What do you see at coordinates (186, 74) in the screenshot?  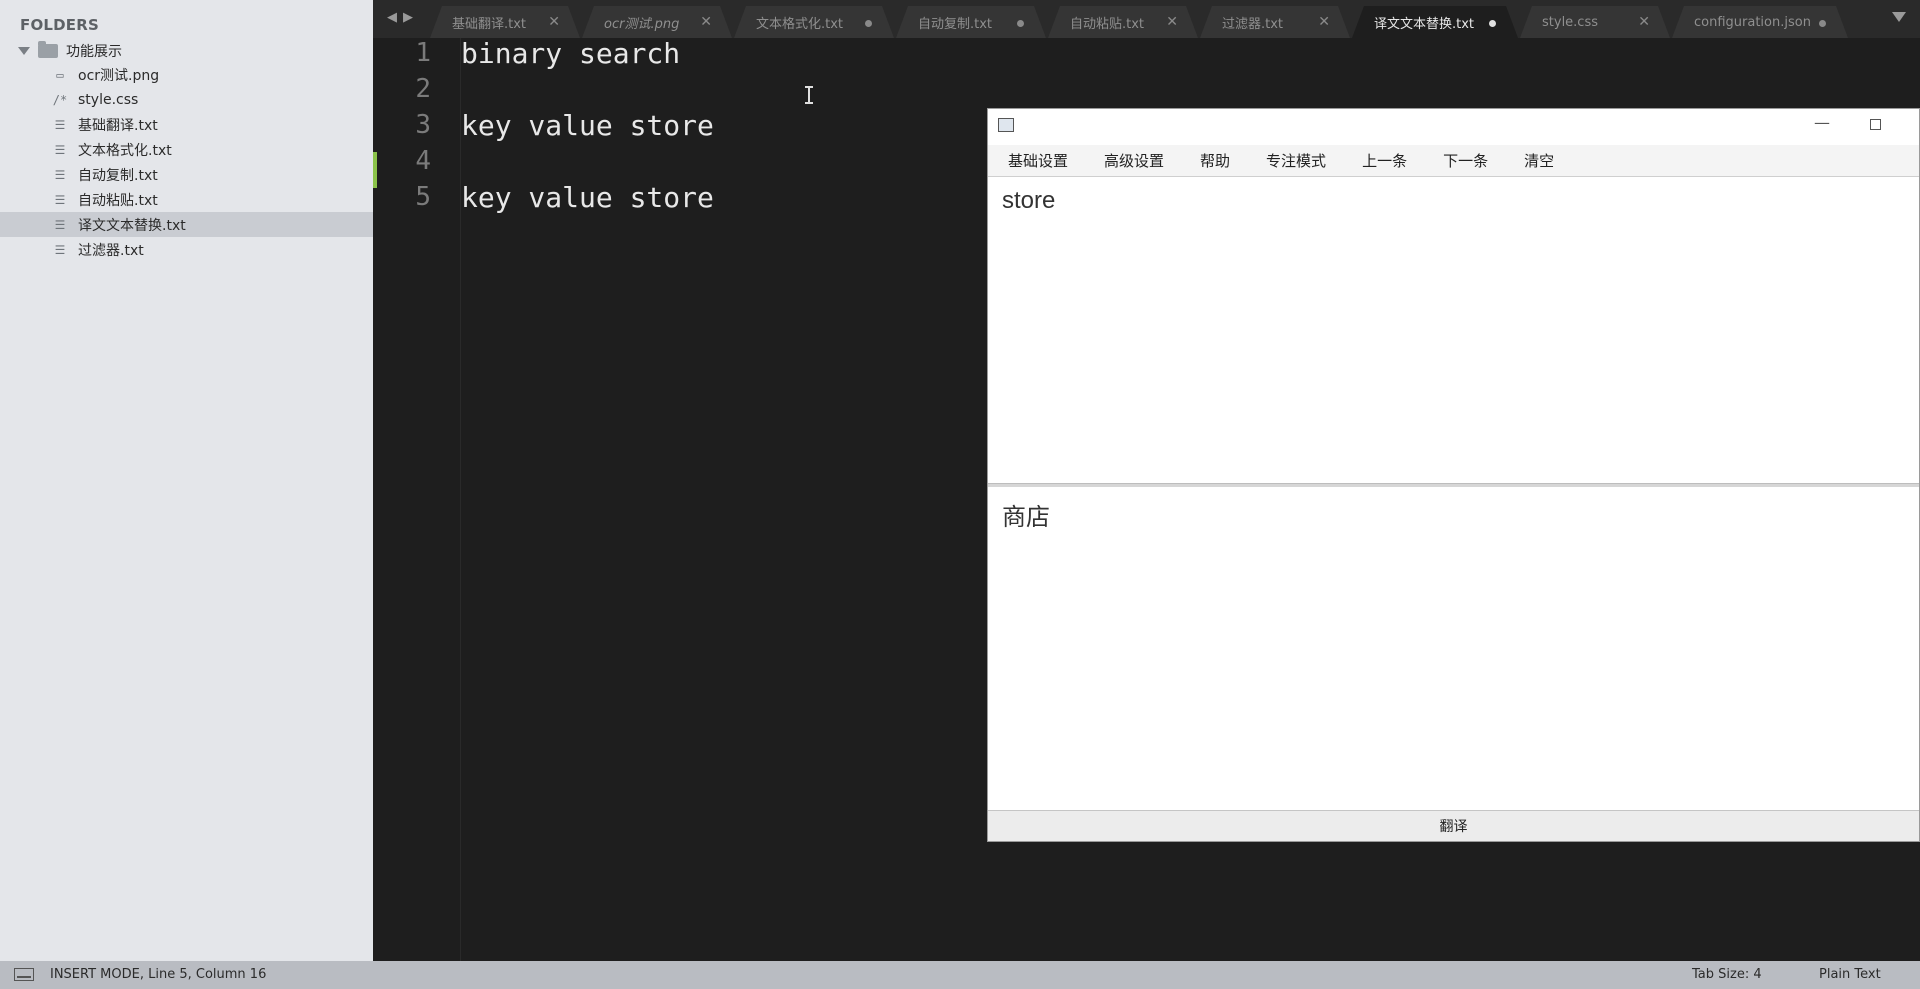 I see `sidebar-file-ocr-png: ▭ ocr测试.png` at bounding box center [186, 74].